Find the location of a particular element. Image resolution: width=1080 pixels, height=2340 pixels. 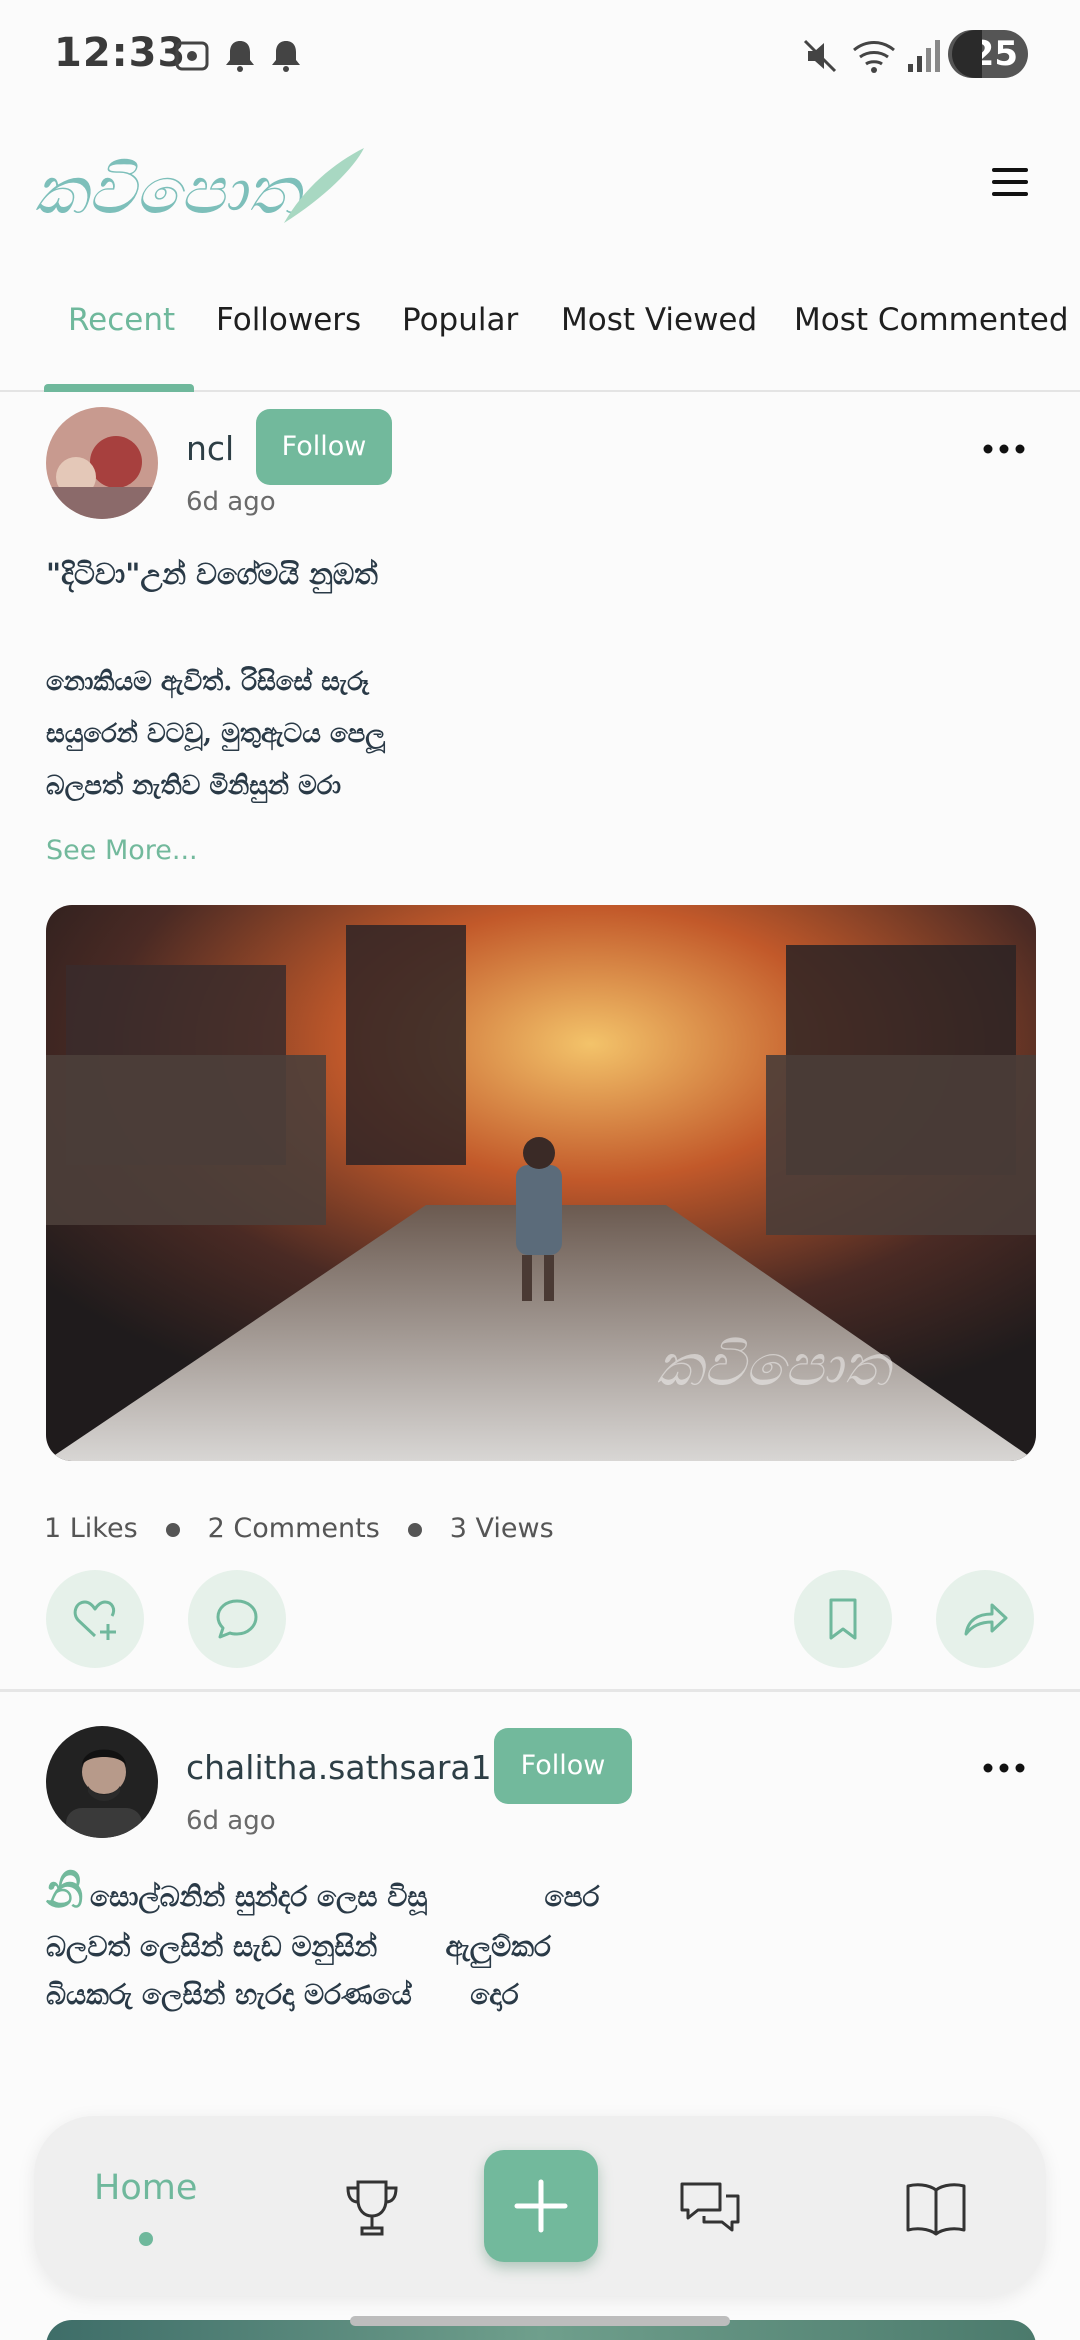

book-icon is located at coordinates (936, 2208).